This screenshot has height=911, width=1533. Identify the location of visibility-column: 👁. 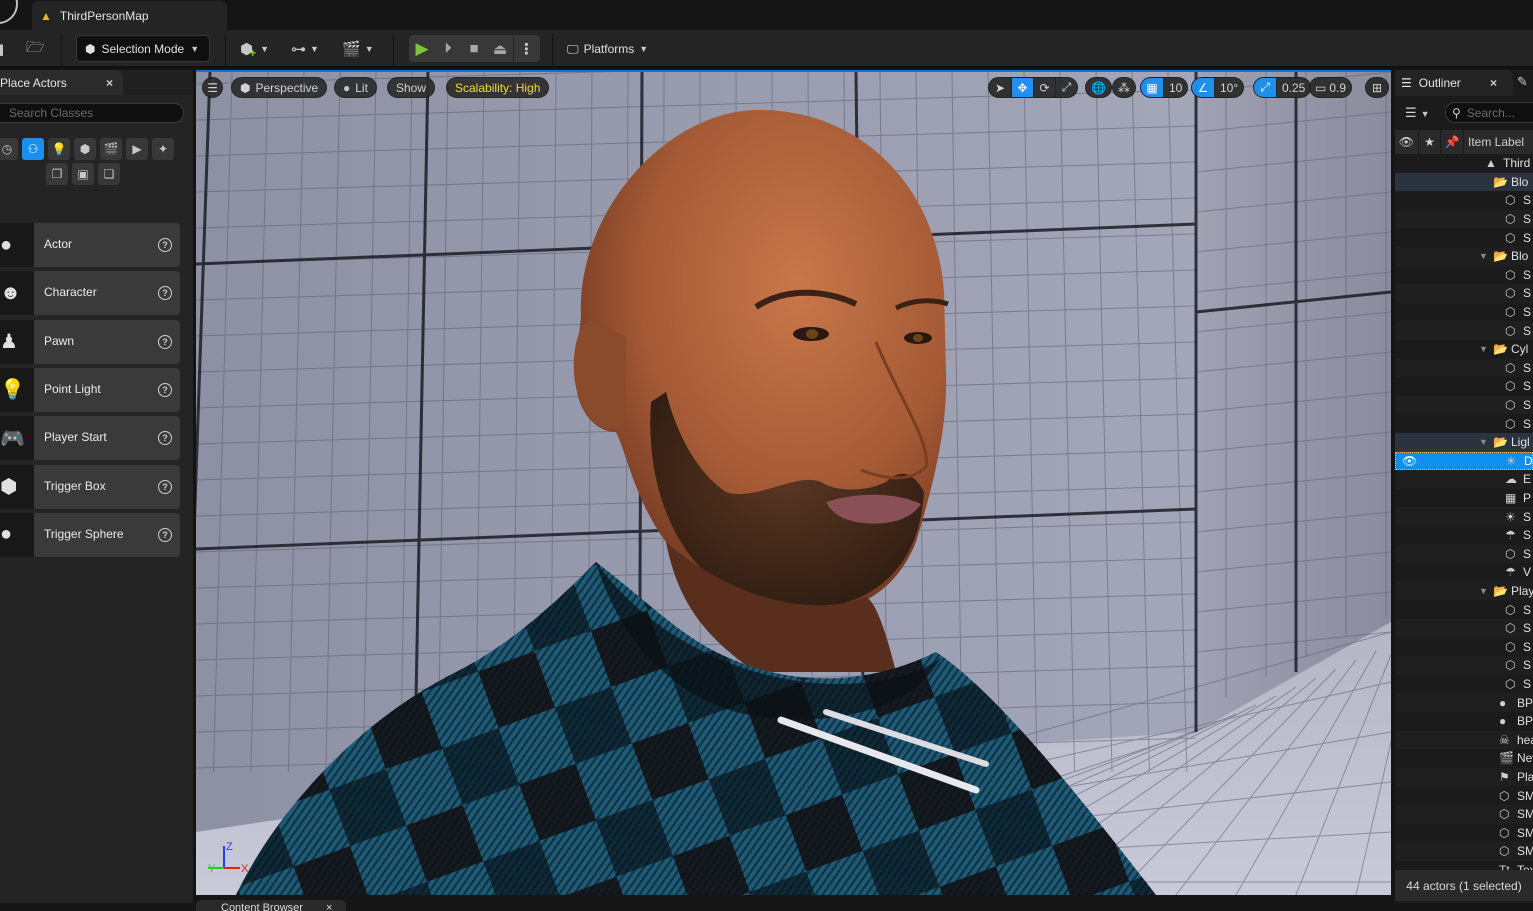
(1407, 142).